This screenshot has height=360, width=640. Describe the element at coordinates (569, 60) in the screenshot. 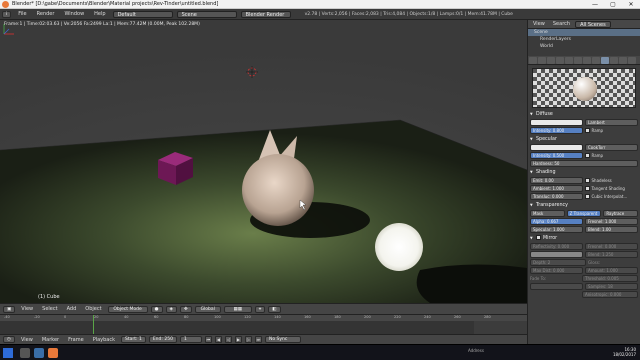

I see `object-tab-icon` at that location.